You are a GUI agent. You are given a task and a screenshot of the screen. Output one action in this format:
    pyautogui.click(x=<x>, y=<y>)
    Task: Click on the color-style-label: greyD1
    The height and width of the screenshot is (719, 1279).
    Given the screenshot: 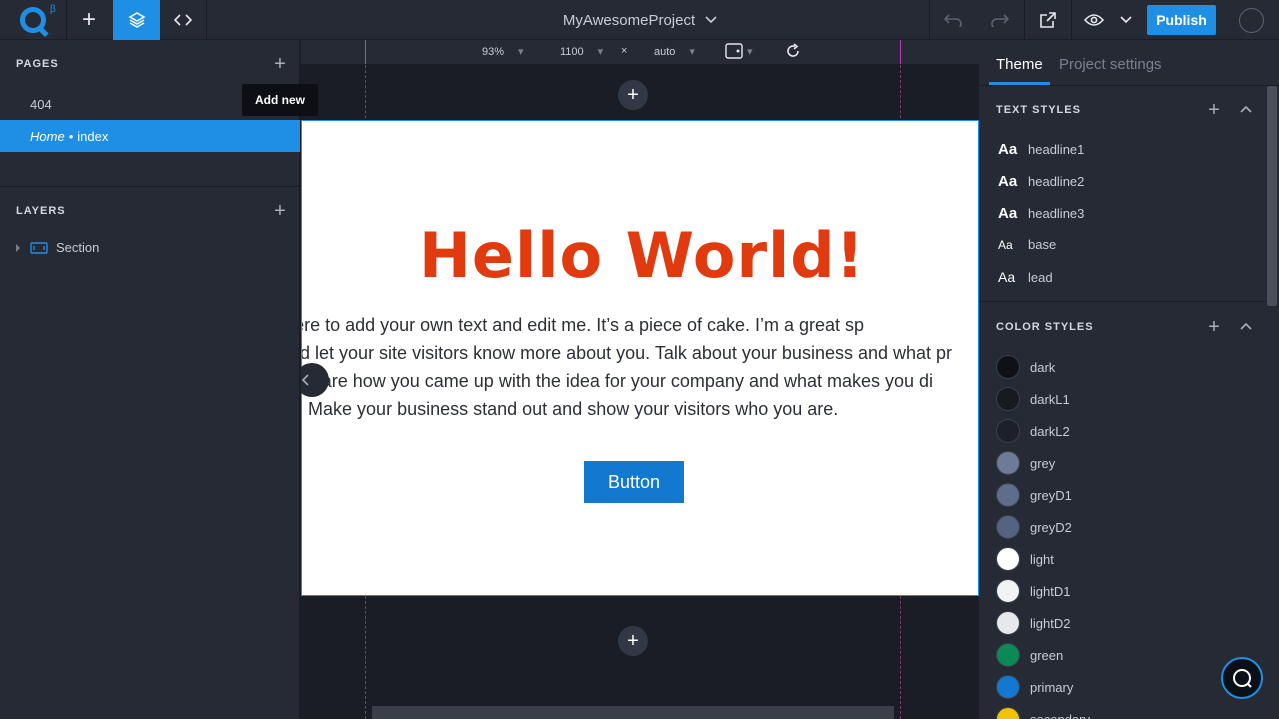 What is the action you would take?
    pyautogui.click(x=1051, y=495)
    